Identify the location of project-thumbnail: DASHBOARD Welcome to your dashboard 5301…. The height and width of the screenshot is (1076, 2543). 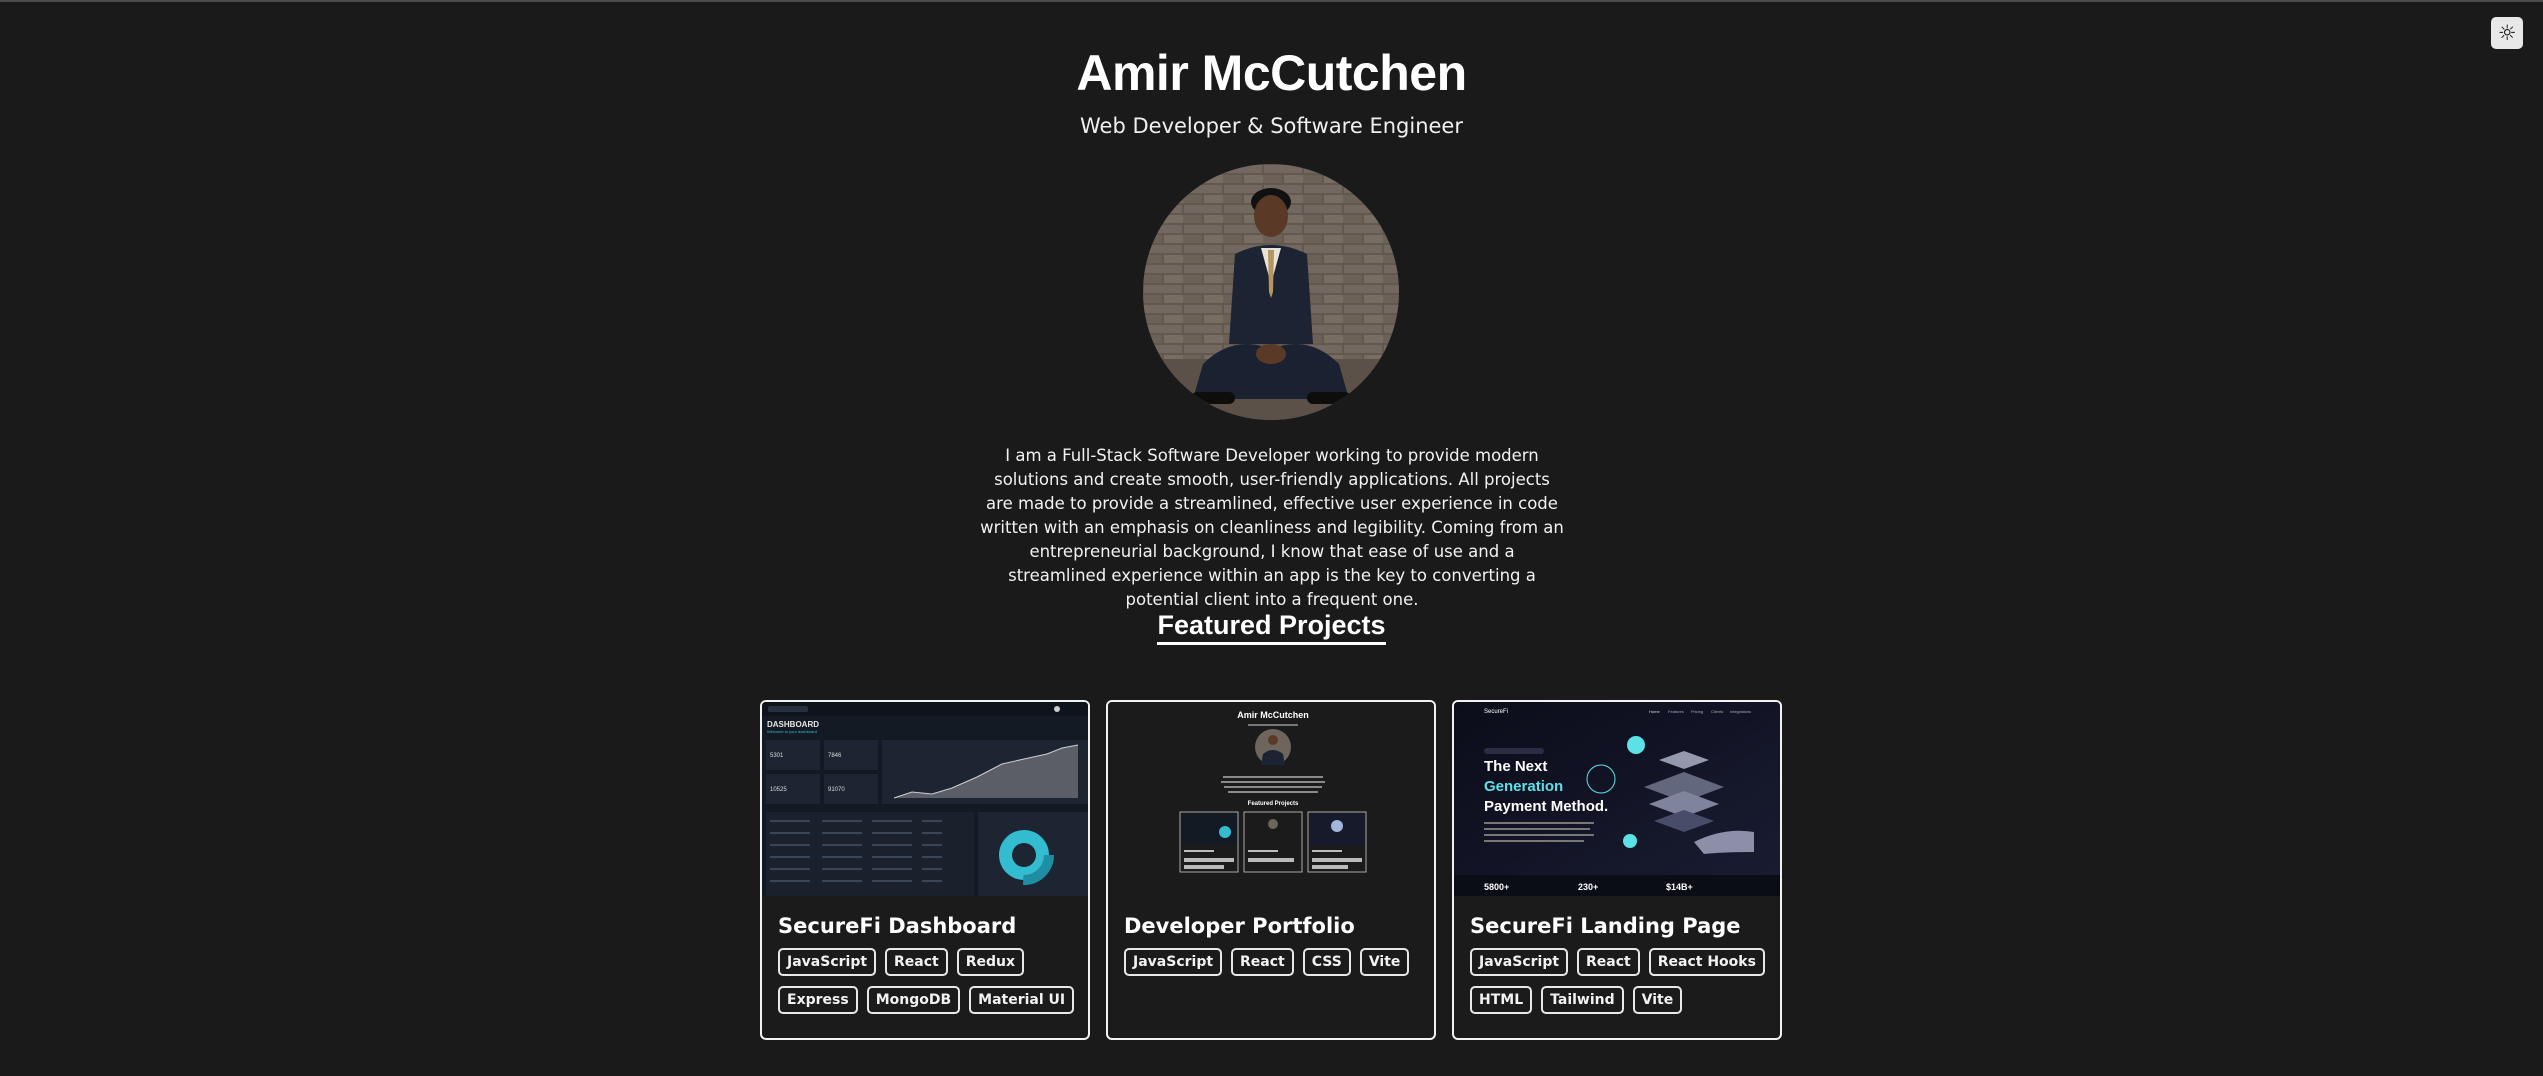
(925, 799).